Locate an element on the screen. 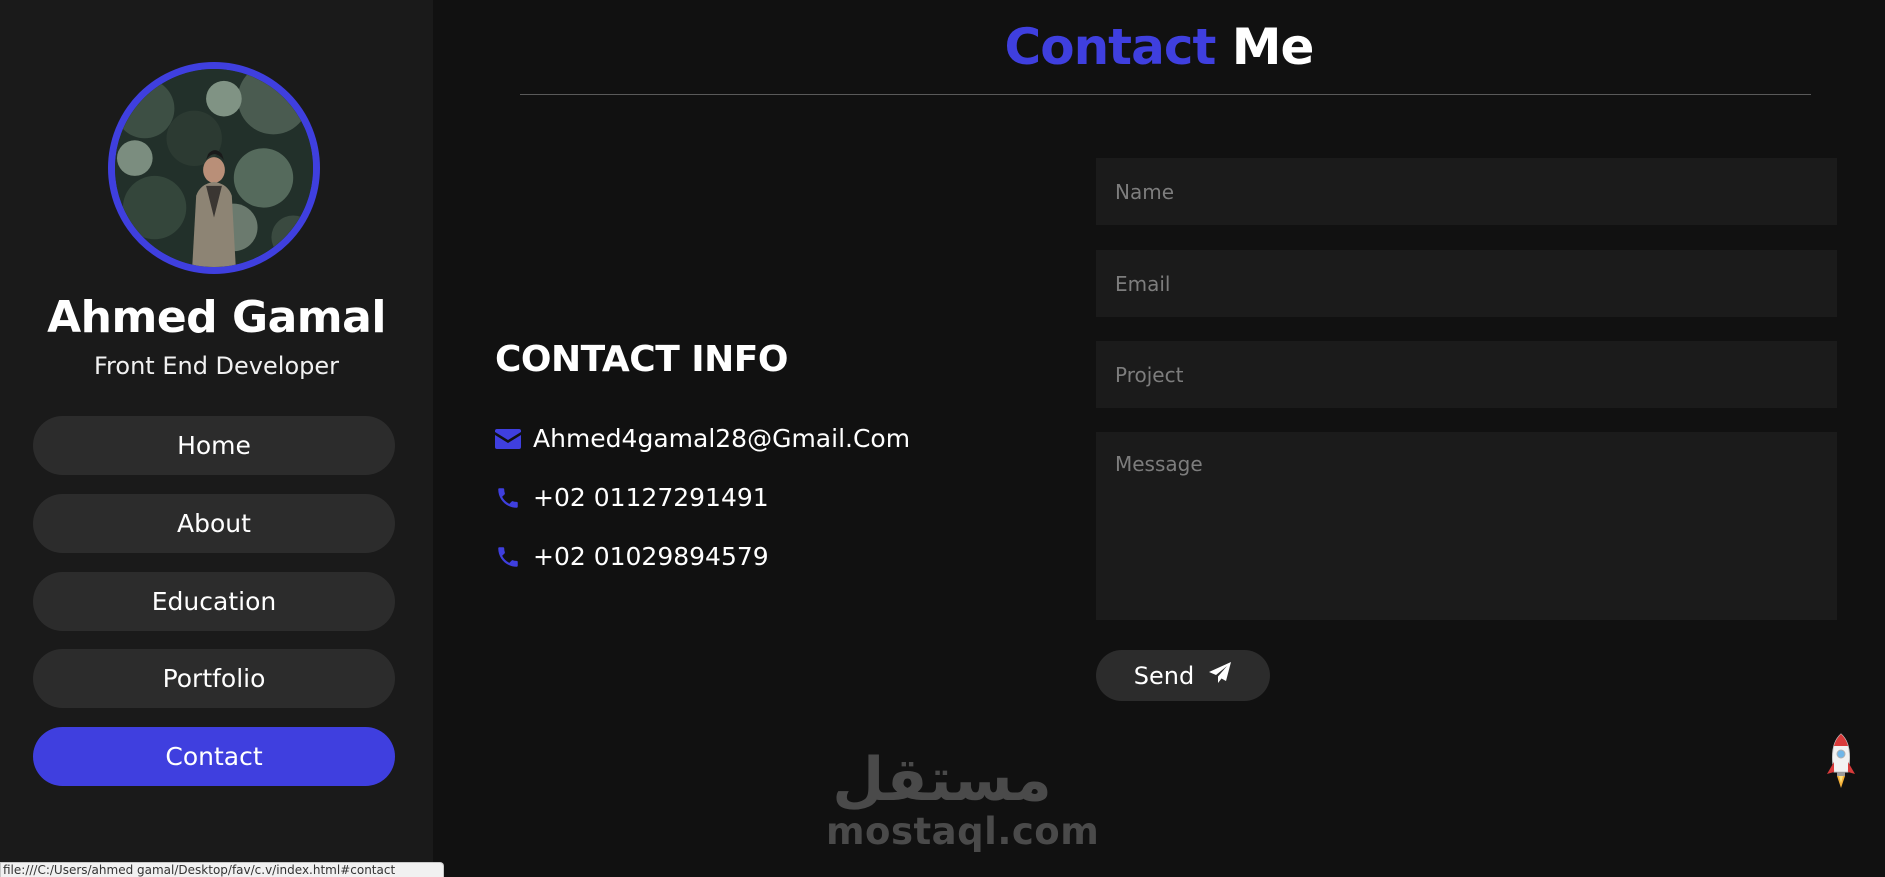 This screenshot has height=877, width=1885. send-button-label: Send is located at coordinates (1164, 675).